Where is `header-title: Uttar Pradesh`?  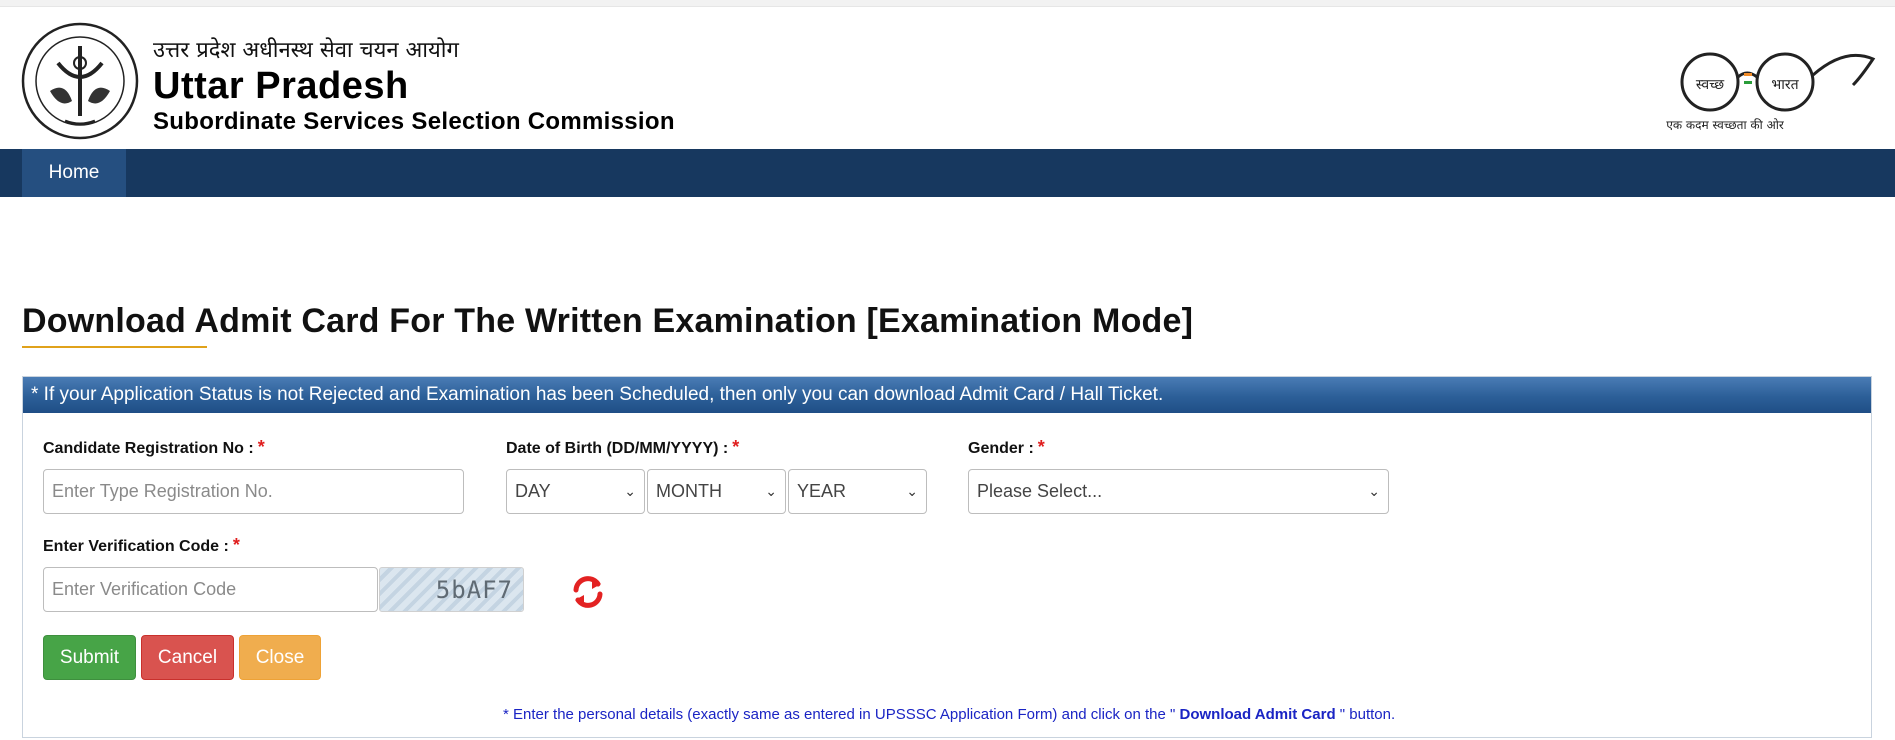 header-title: Uttar Pradesh is located at coordinates (281, 86).